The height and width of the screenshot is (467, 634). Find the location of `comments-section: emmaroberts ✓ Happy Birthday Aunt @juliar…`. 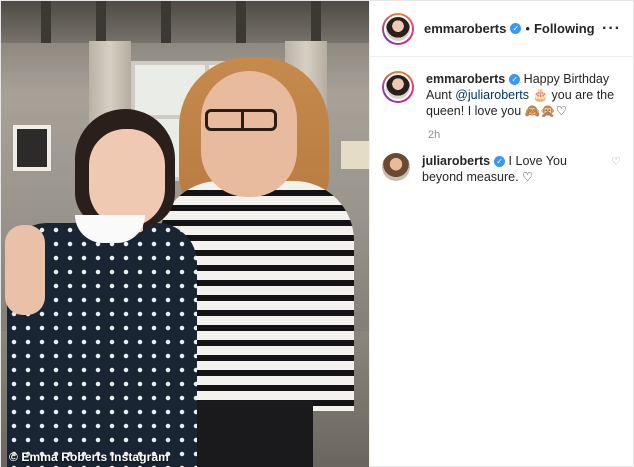

comments-section: emmaroberts ✓ Happy Birthday Aunt @juliar… is located at coordinates (501, 121).